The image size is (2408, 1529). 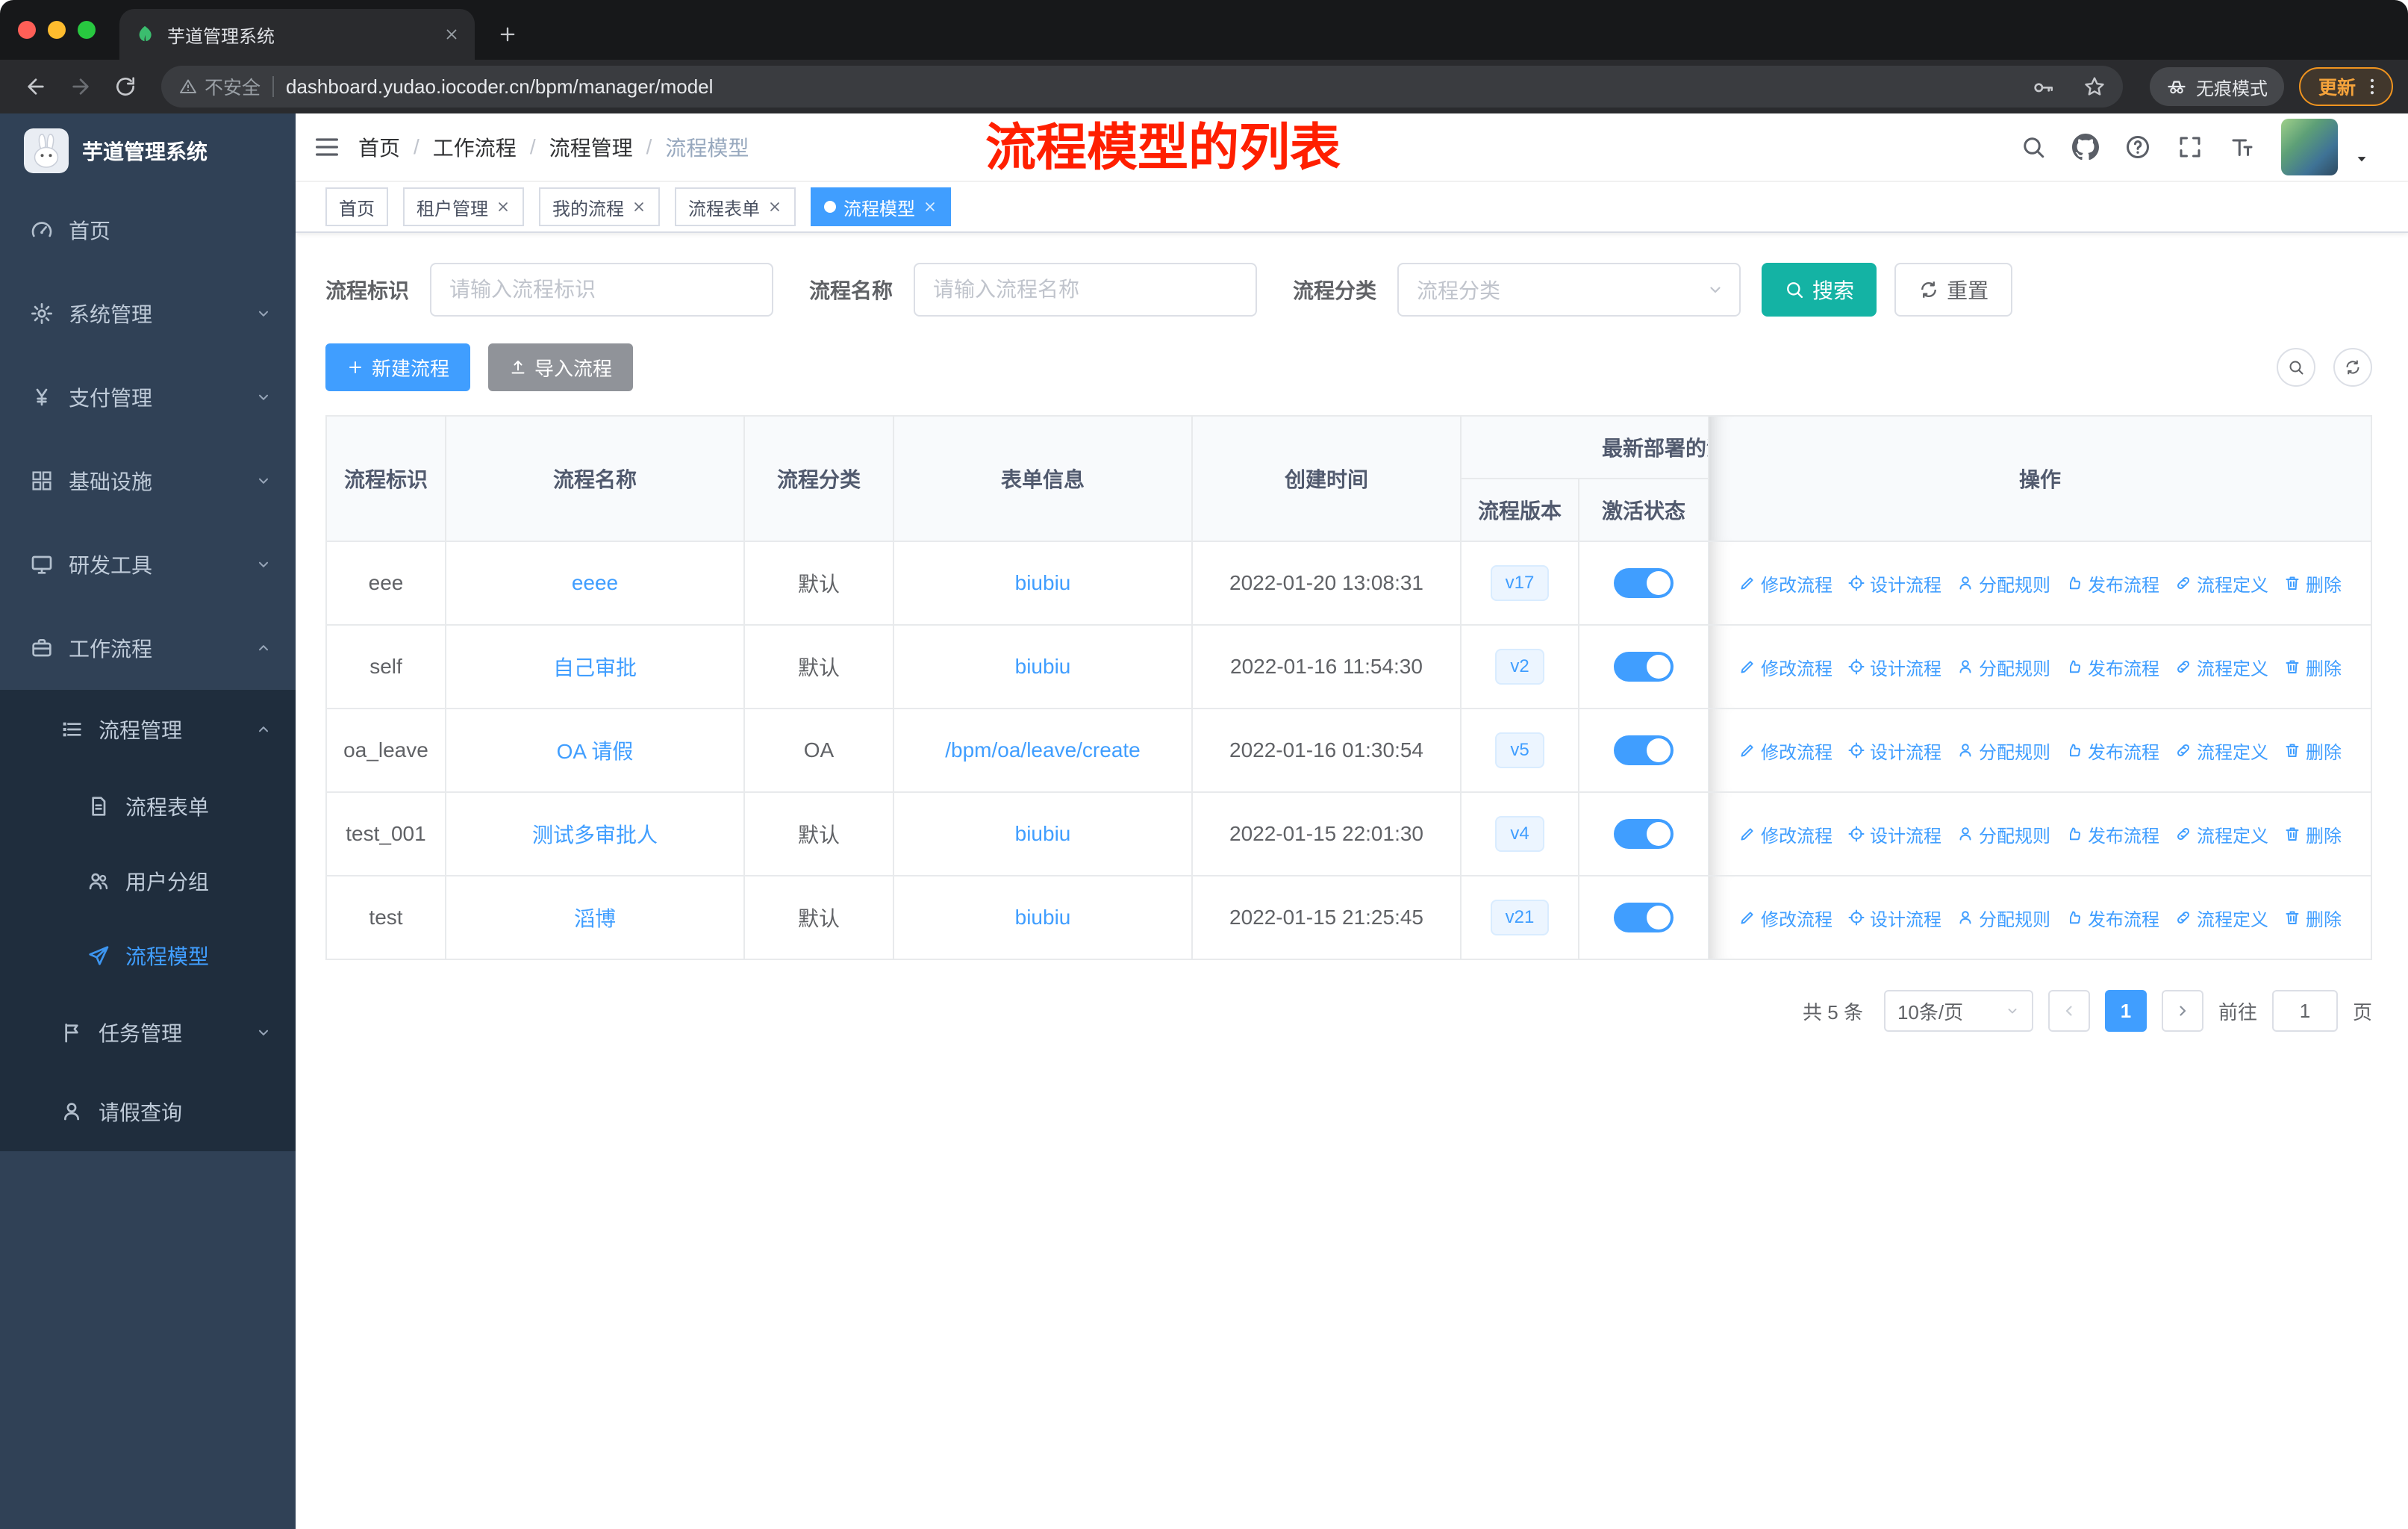 I want to click on breadcrumb-item-1: 工作流程, so click(x=475, y=147).